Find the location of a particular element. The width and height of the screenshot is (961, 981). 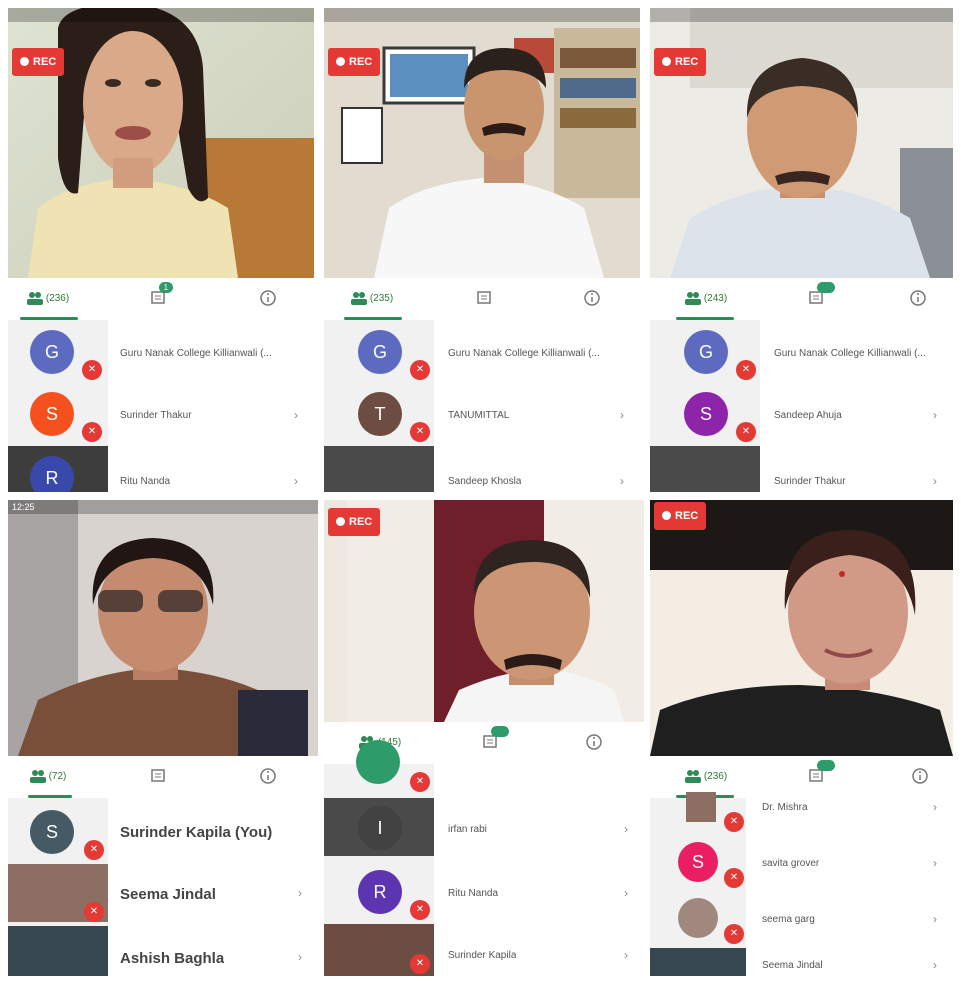

participants-count: (72) is located at coordinates (57, 776).